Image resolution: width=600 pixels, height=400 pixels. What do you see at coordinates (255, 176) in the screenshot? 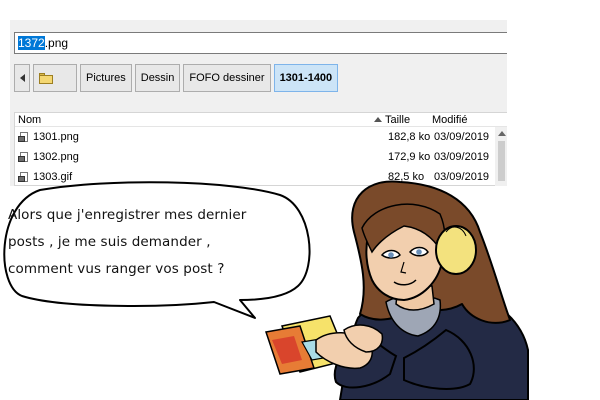
I see `file-row: 1303.gif 82,5 ko 03/09/2019` at bounding box center [255, 176].